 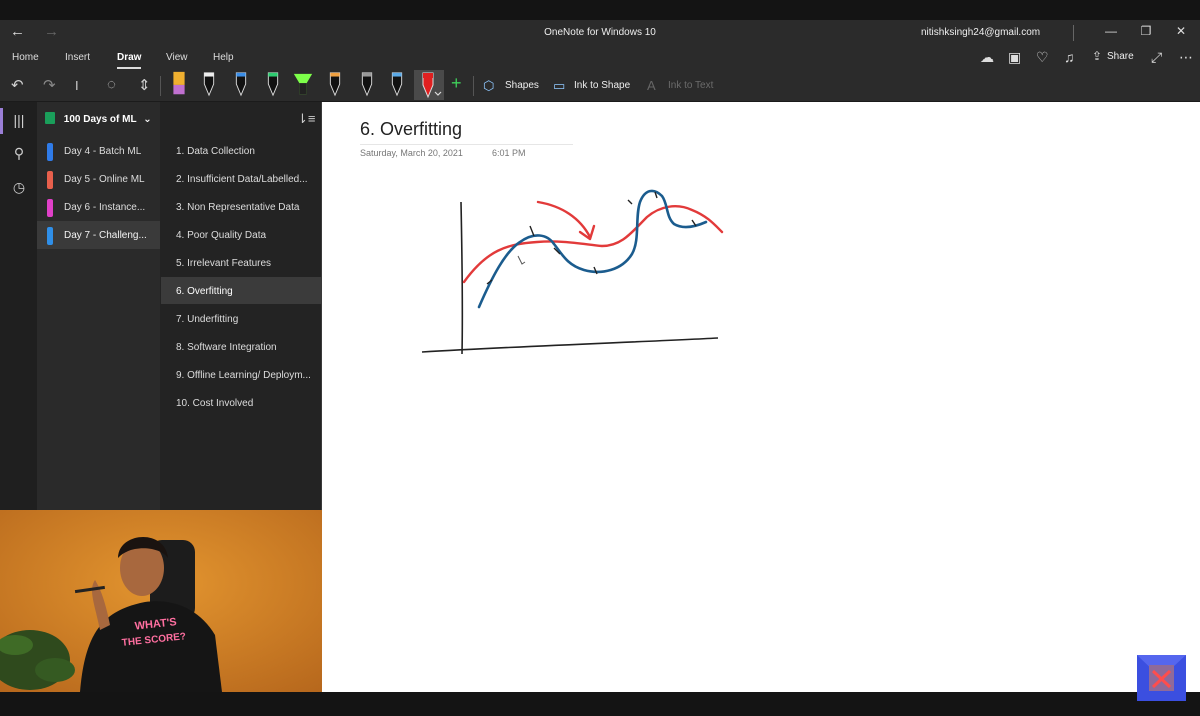 What do you see at coordinates (462, 278) in the screenshot?
I see `ink-y-axis` at bounding box center [462, 278].